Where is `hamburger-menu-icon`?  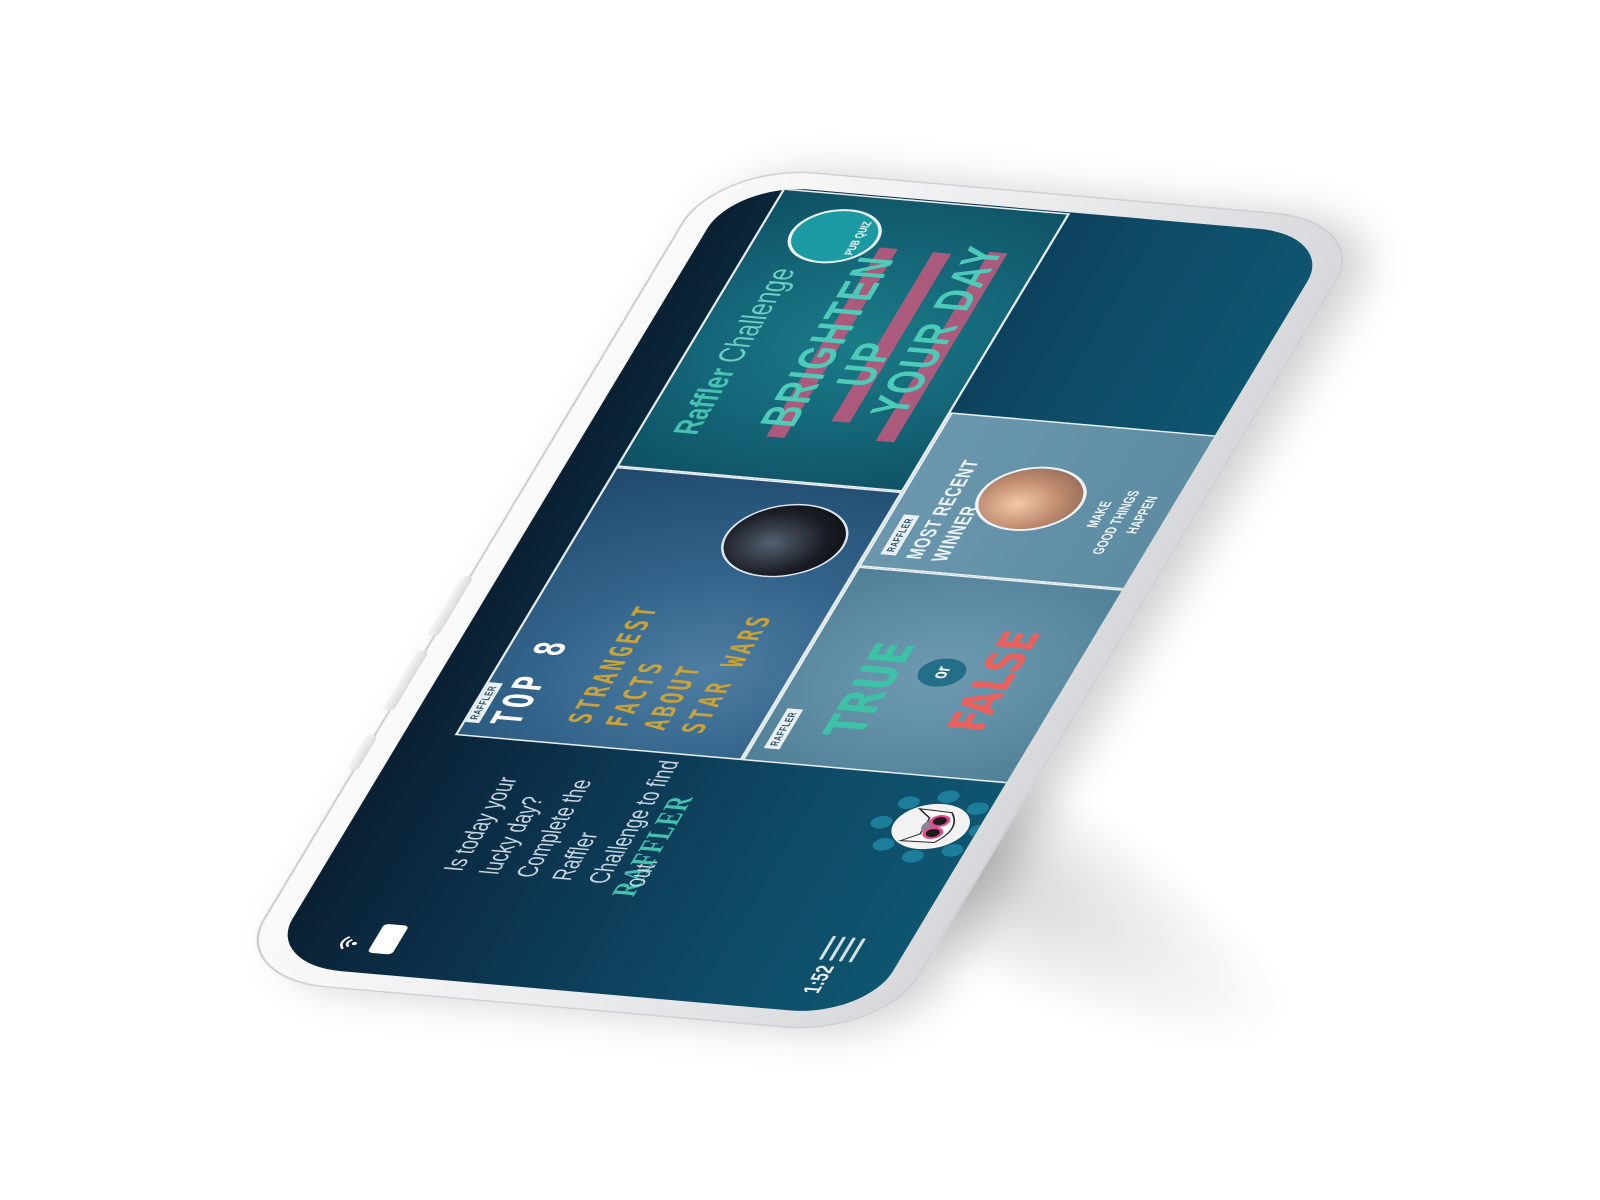 hamburger-menu-icon is located at coordinates (842, 949).